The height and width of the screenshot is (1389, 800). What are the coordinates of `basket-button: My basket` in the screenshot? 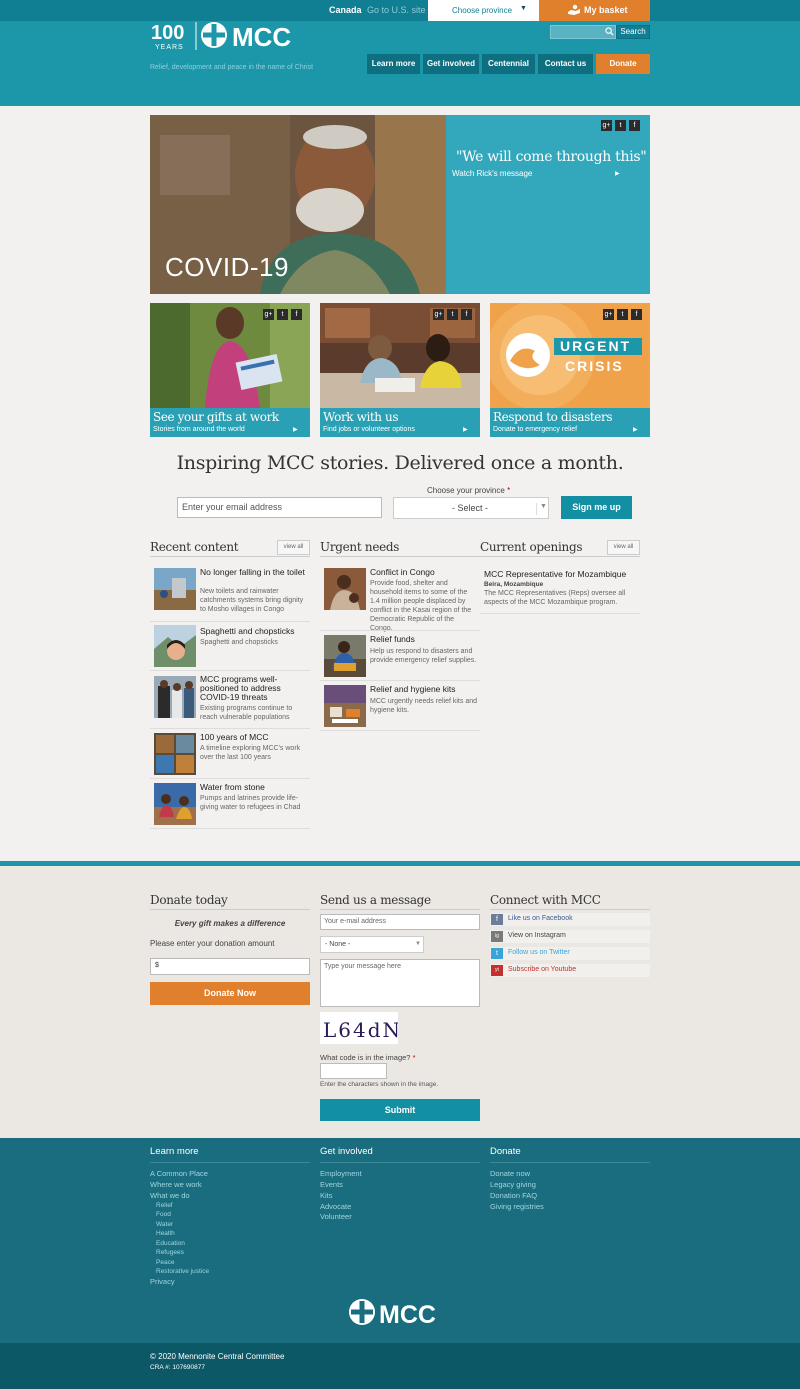 It's located at (594, 10).